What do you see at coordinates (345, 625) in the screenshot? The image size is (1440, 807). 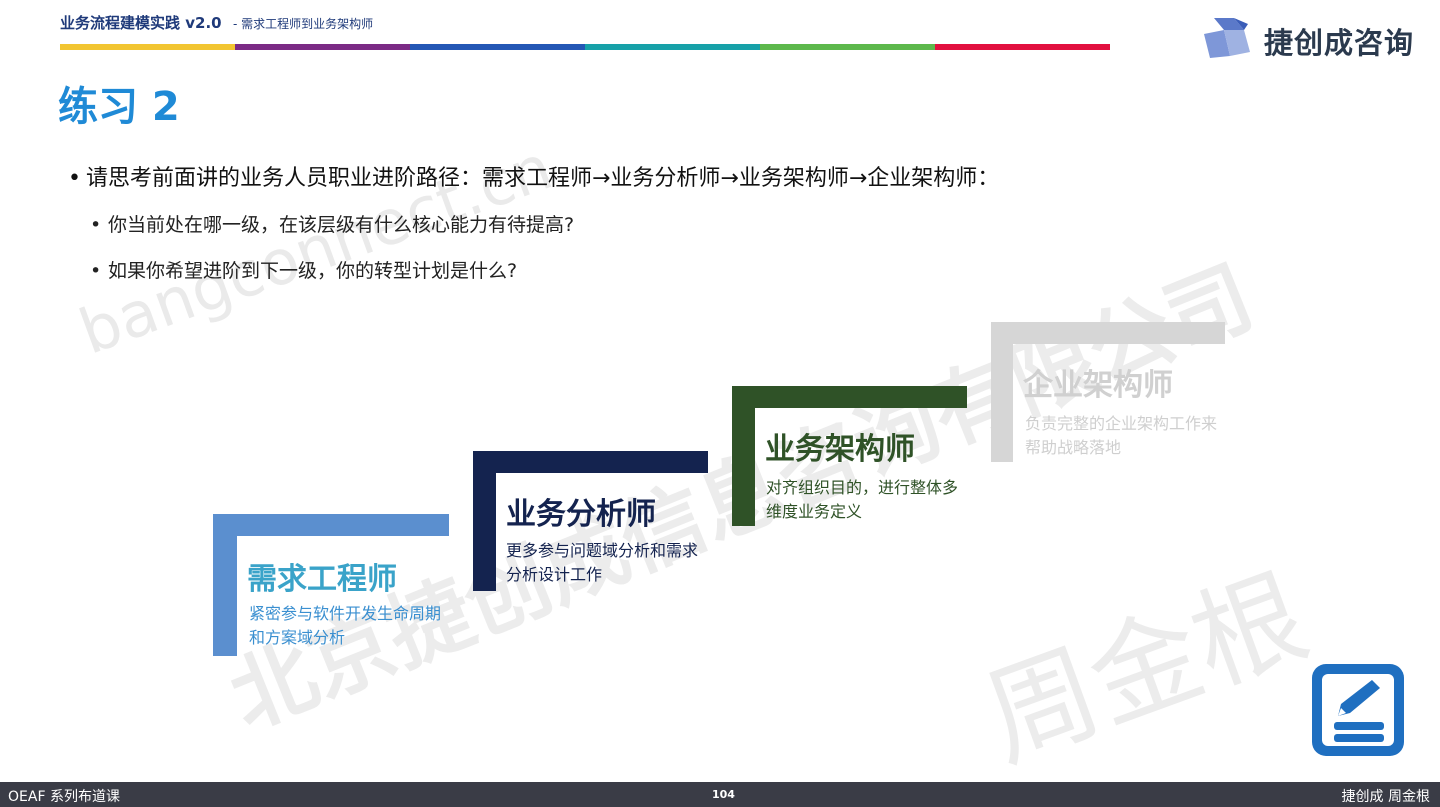 I see `step-description: 紧密参与软件开发生命周期和方案域分析` at bounding box center [345, 625].